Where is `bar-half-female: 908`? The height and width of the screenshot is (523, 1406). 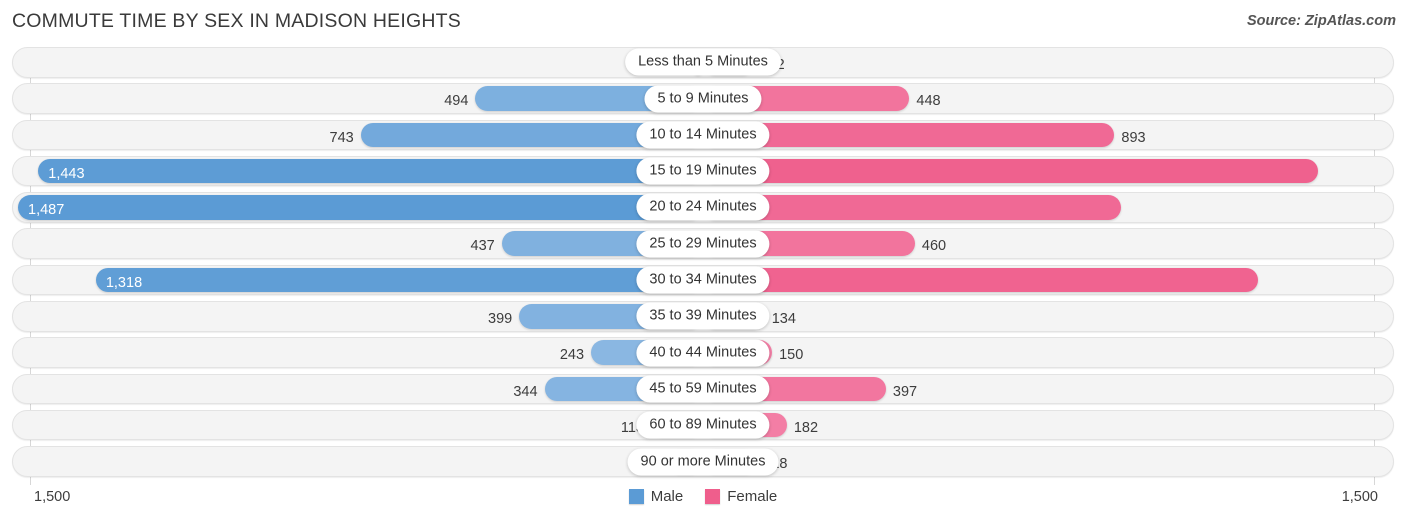
bar-half-female: 908 is located at coordinates (1048, 207).